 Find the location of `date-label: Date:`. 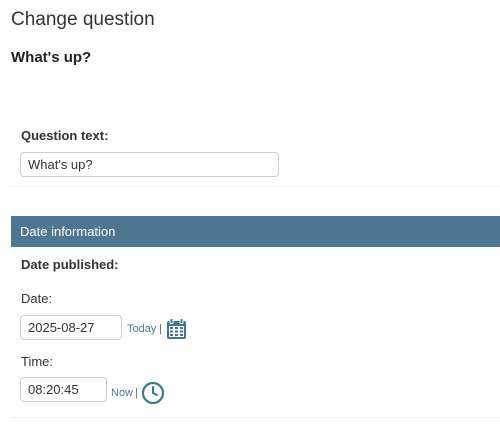

date-label: Date: is located at coordinates (37, 298).